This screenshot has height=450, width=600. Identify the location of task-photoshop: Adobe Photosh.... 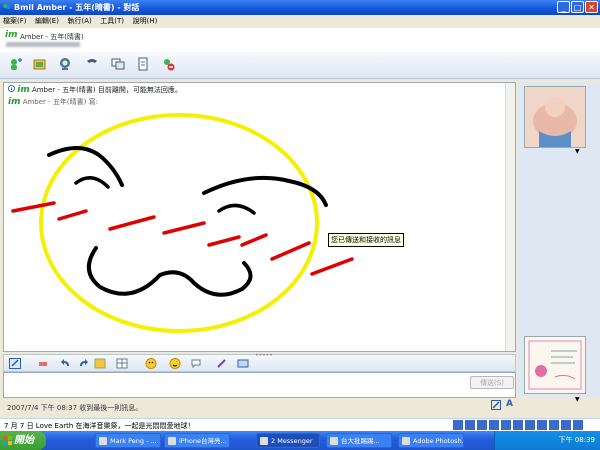
(431, 440).